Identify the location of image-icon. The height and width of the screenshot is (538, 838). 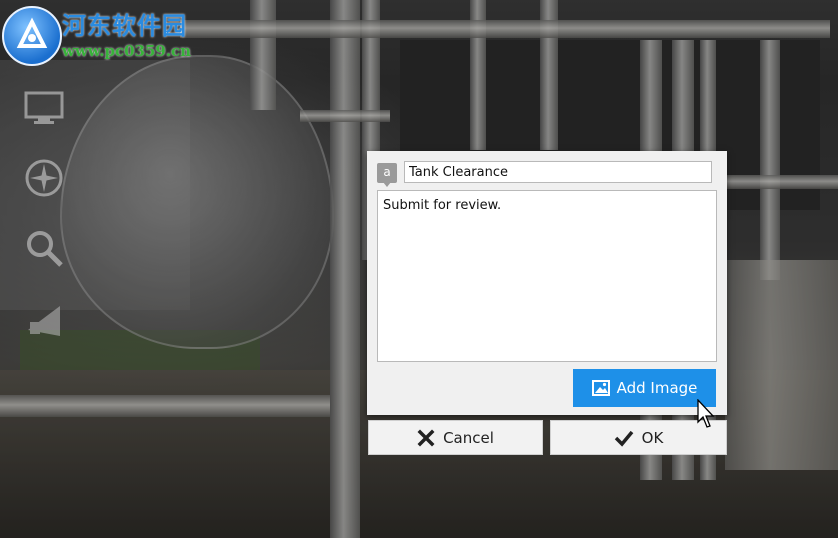
(600, 388).